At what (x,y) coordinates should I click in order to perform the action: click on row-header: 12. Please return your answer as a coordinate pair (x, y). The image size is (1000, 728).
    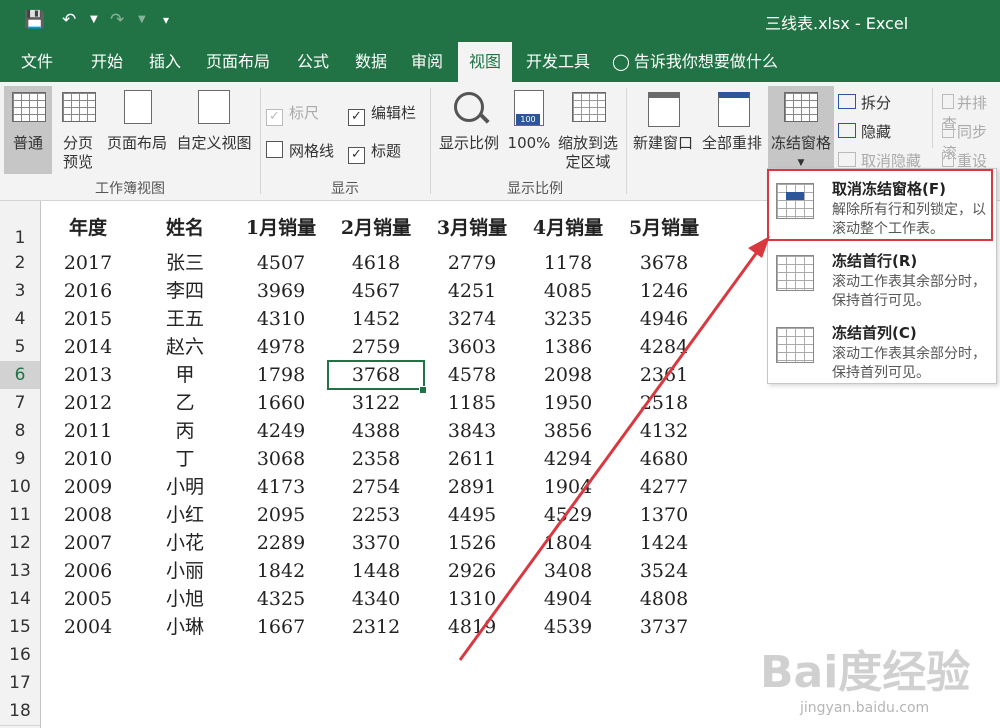
    Looking at the image, I should click on (20, 543).